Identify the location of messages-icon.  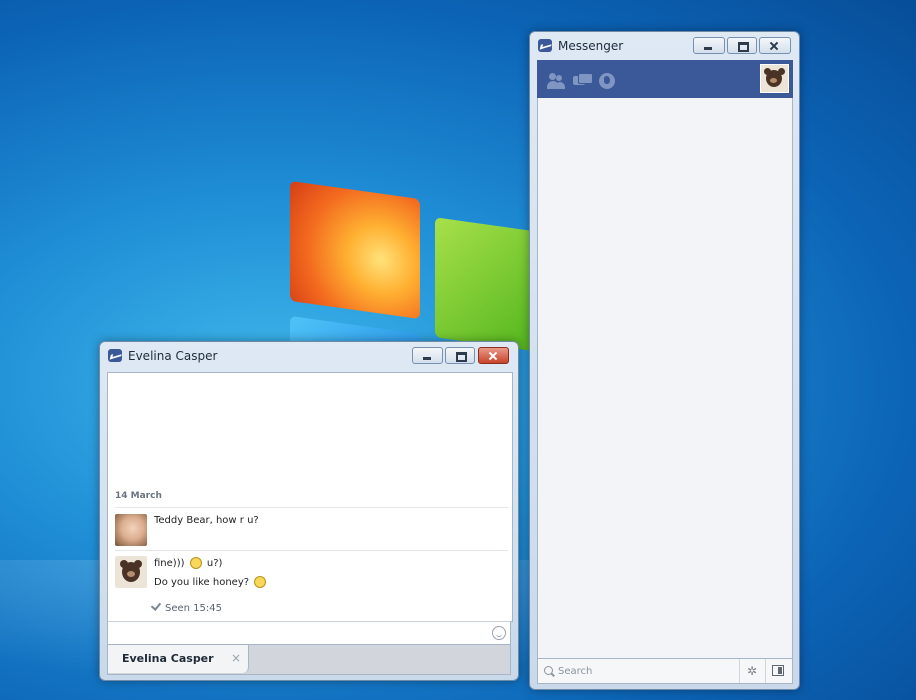
(583, 81).